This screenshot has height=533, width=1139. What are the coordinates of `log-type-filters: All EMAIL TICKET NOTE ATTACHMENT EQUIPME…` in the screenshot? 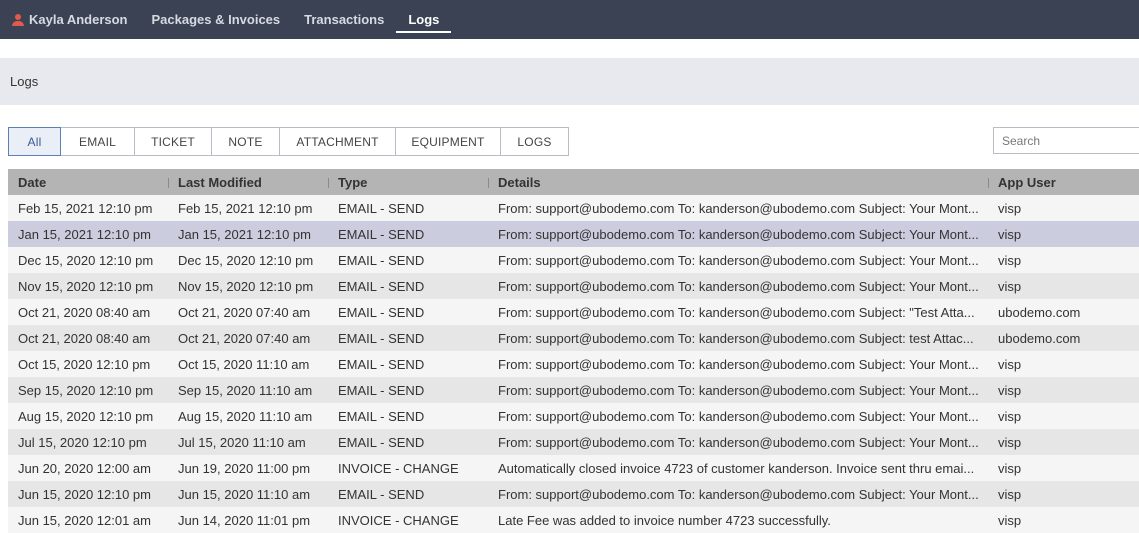 It's located at (288, 141).